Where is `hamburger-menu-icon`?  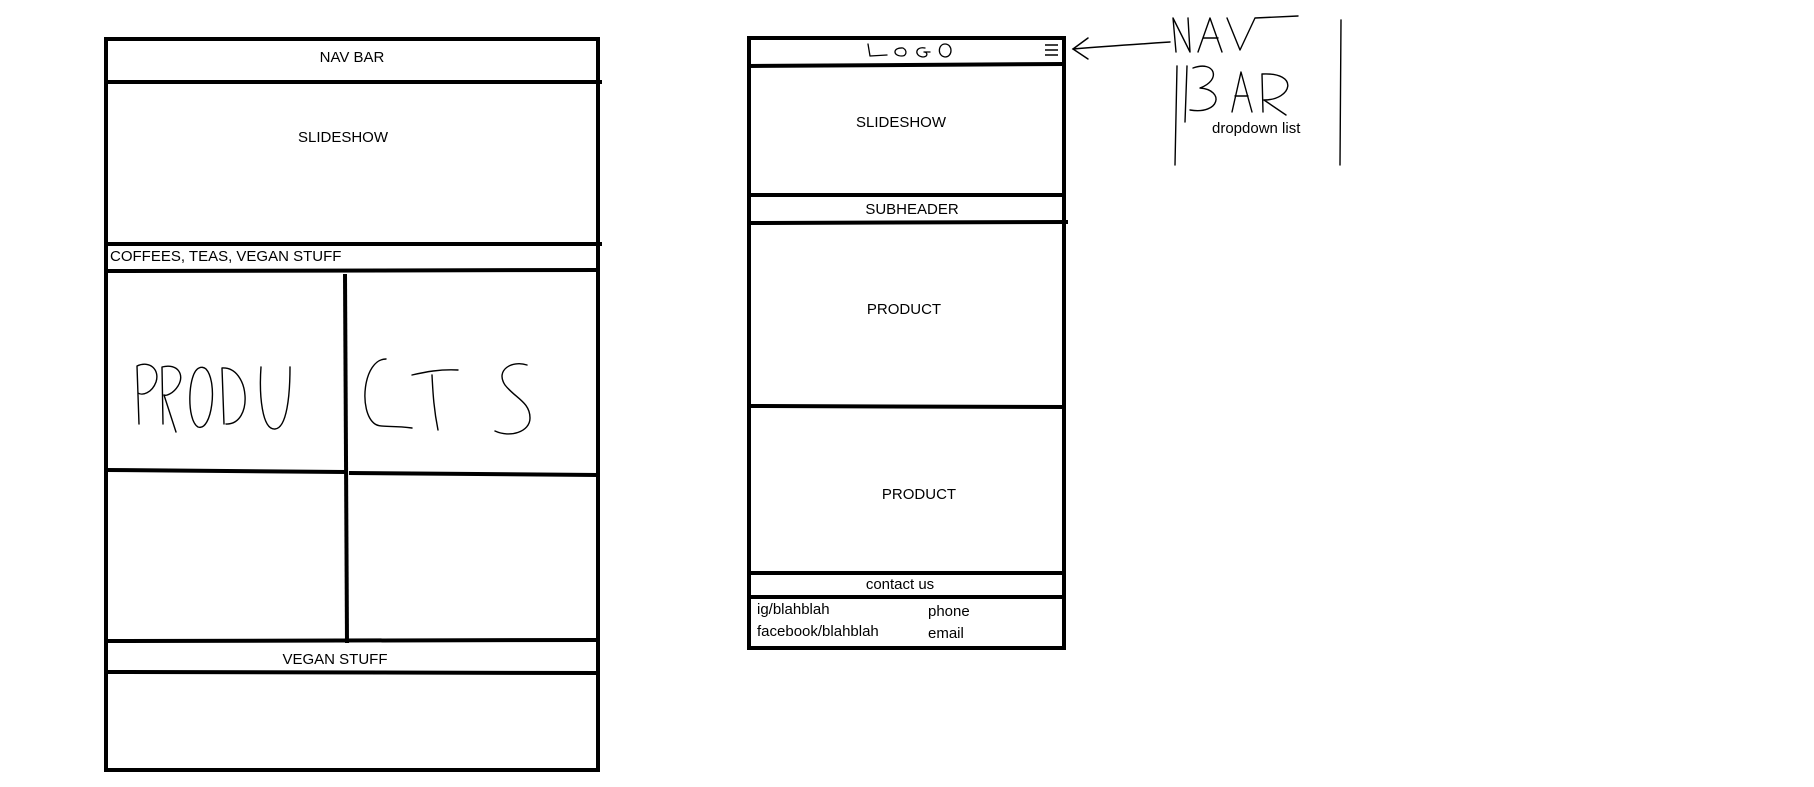 hamburger-menu-icon is located at coordinates (1051, 50).